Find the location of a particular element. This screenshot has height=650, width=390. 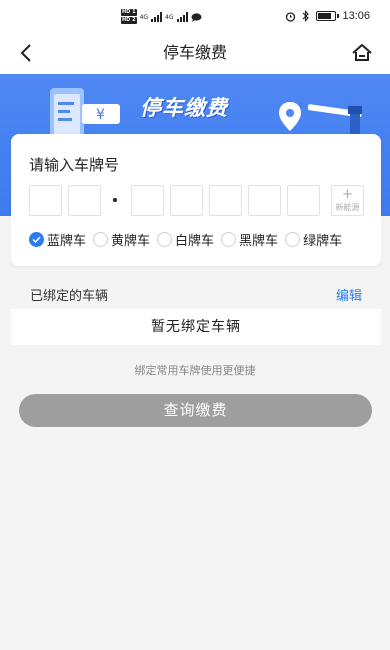

network-type-1: 4G is located at coordinates (144, 17).